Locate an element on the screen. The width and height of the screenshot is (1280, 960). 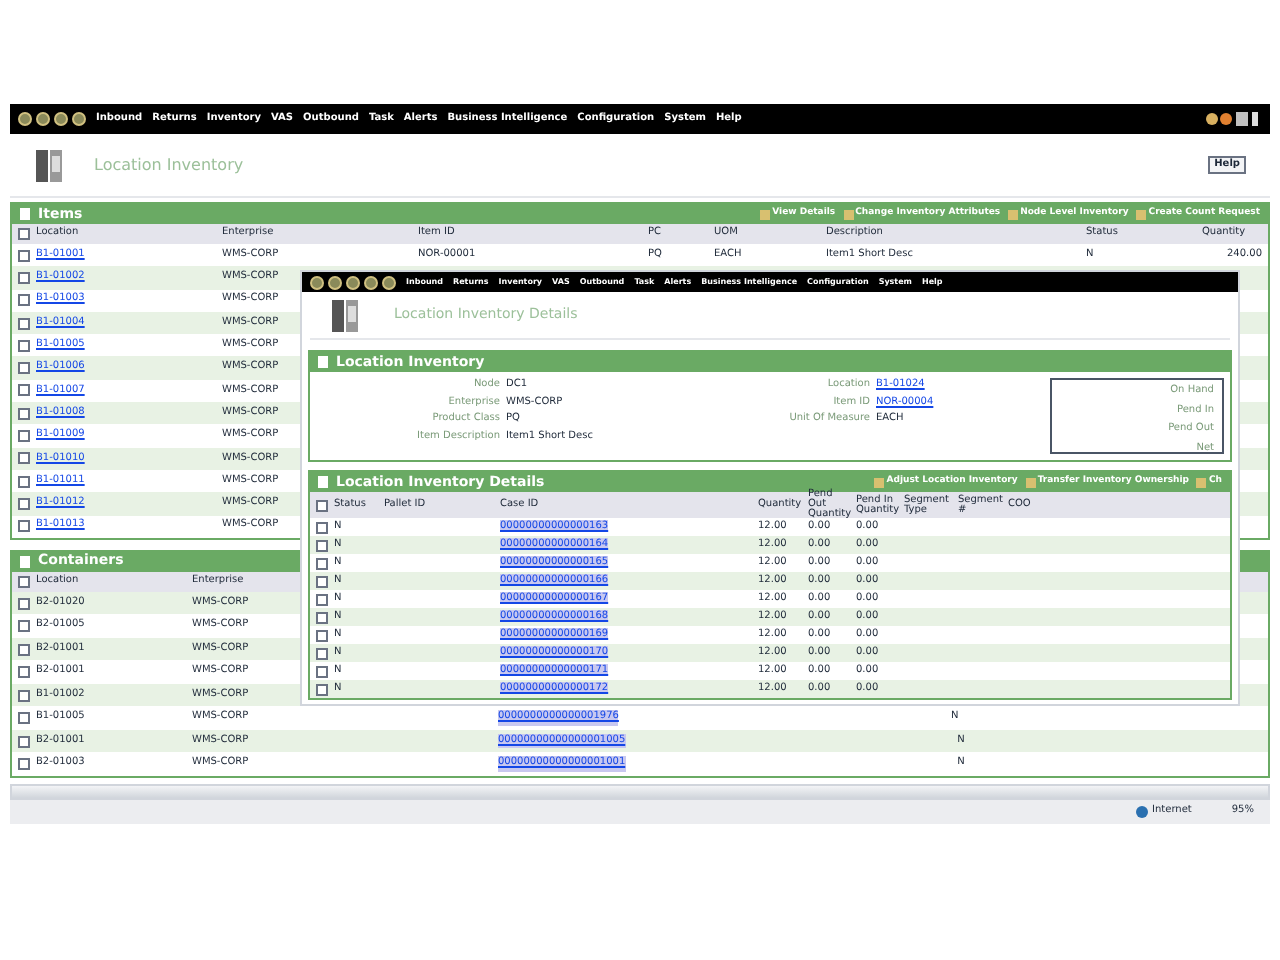
page-title: Location Inventory is located at coordinates (169, 165).